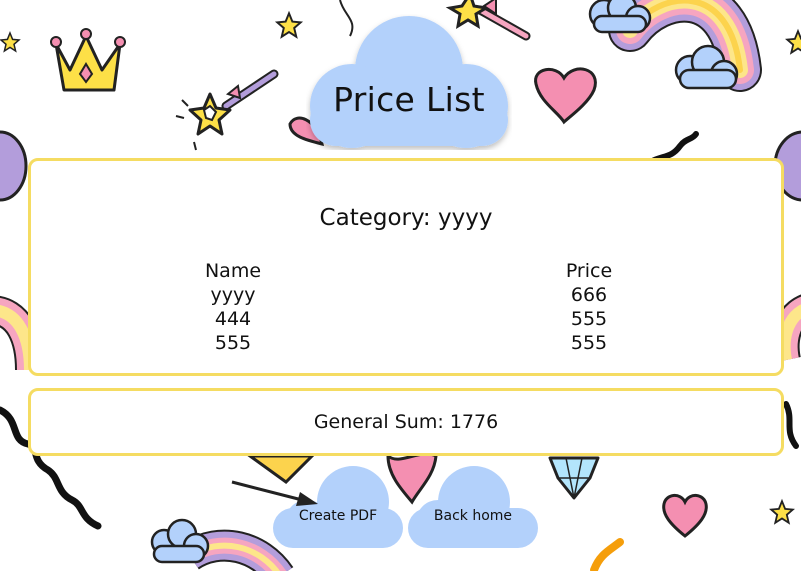 This screenshot has width=801, height=571. Describe the element at coordinates (473, 516) in the screenshot. I see `back-home-label: Back home` at that location.